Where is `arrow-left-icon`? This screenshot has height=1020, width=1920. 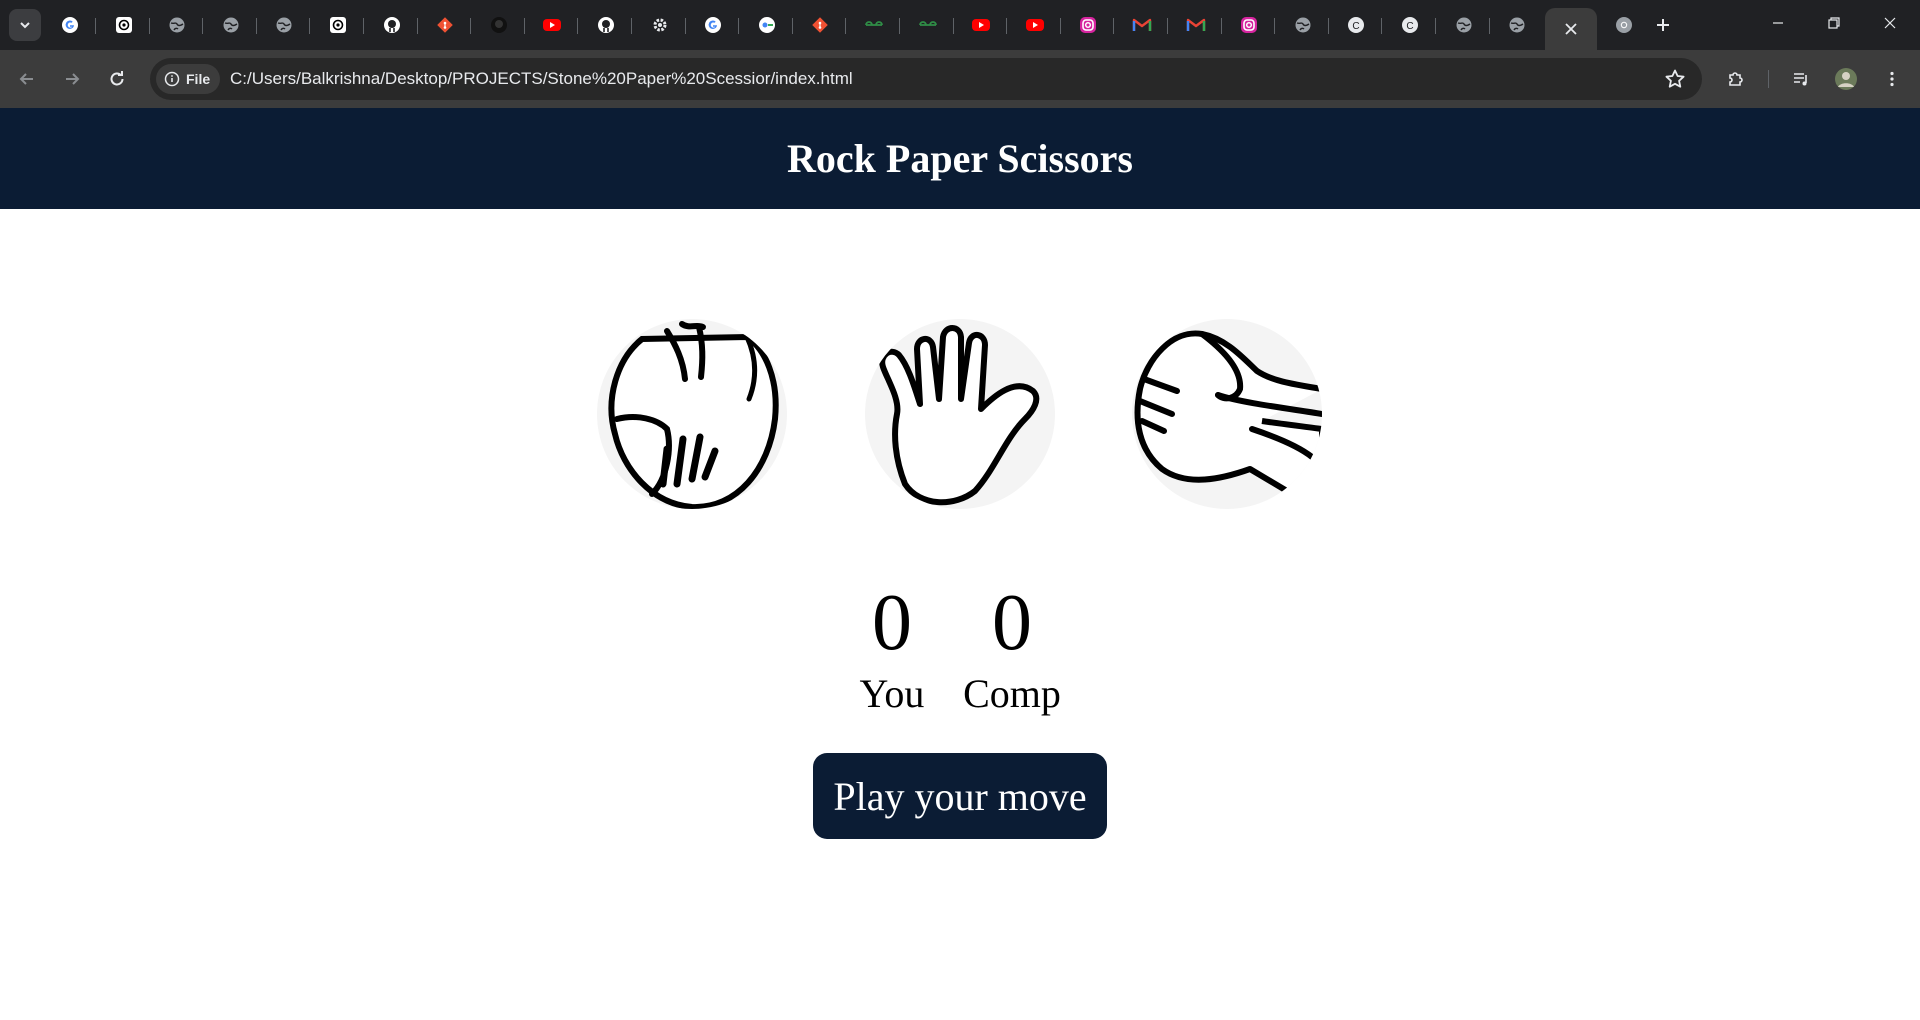
arrow-left-icon is located at coordinates (26, 79).